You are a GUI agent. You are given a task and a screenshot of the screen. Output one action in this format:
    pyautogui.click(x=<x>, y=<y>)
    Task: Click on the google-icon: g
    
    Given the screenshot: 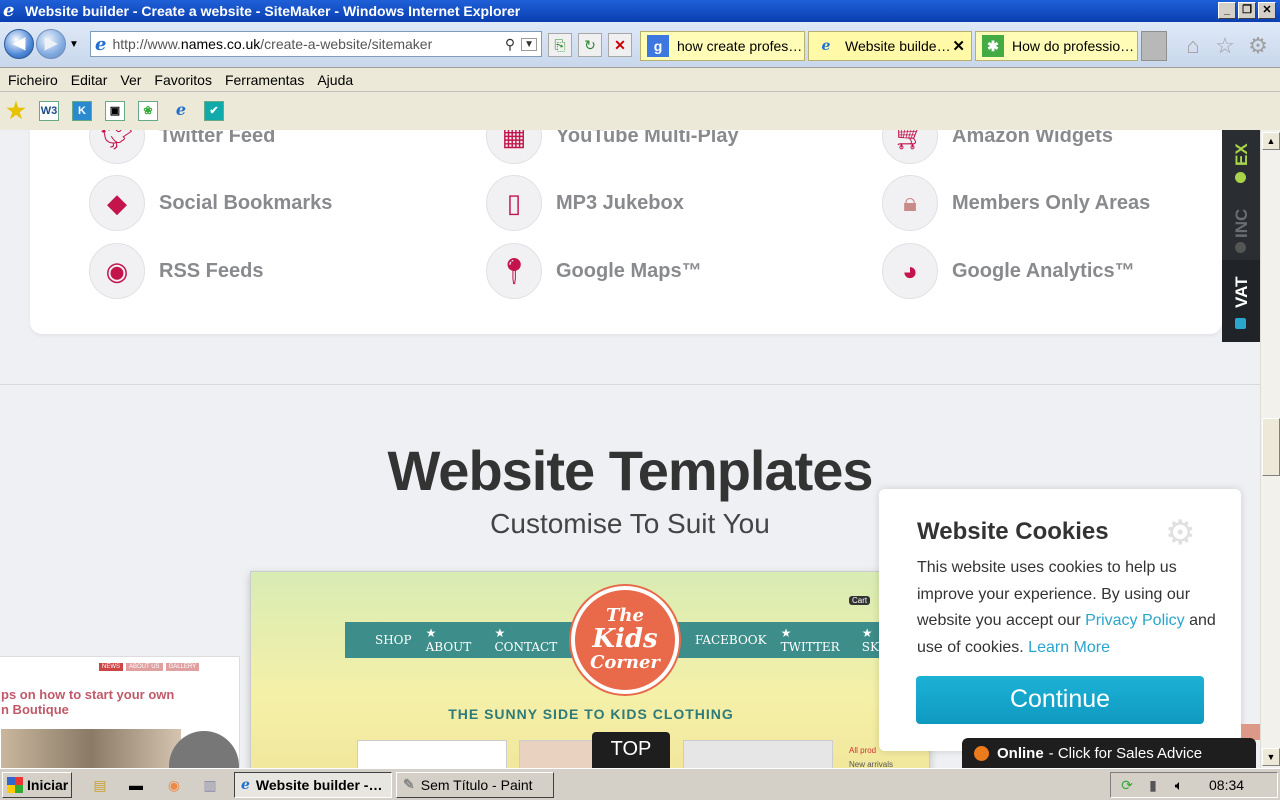 What is the action you would take?
    pyautogui.click(x=658, y=46)
    